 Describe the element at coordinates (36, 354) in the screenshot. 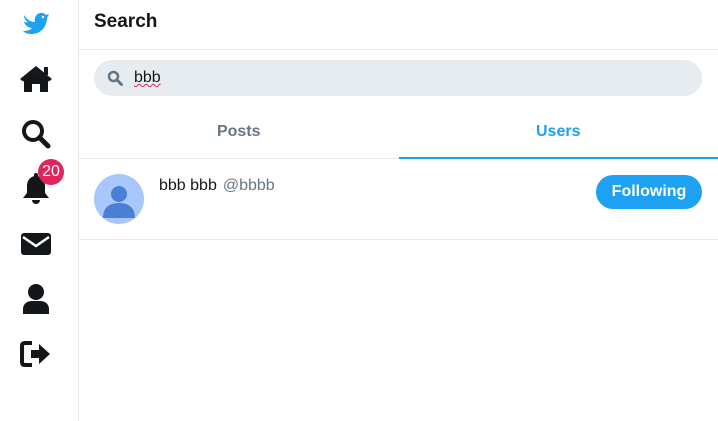

I see `sign-out-icon` at that location.